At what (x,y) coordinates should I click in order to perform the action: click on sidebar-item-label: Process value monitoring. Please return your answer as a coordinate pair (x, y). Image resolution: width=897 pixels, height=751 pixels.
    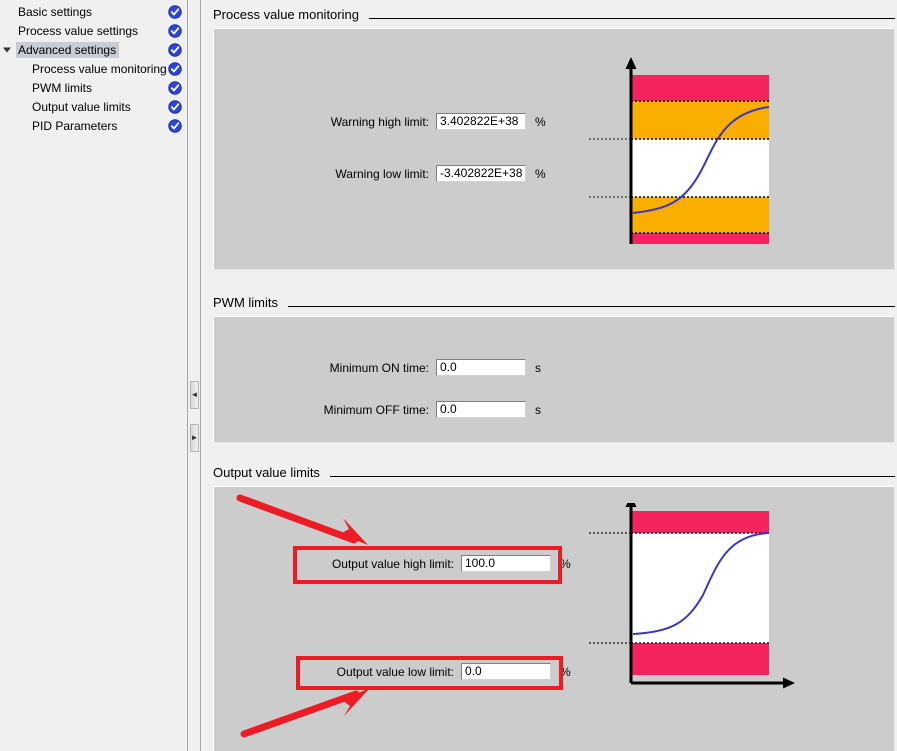
    Looking at the image, I should click on (99, 69).